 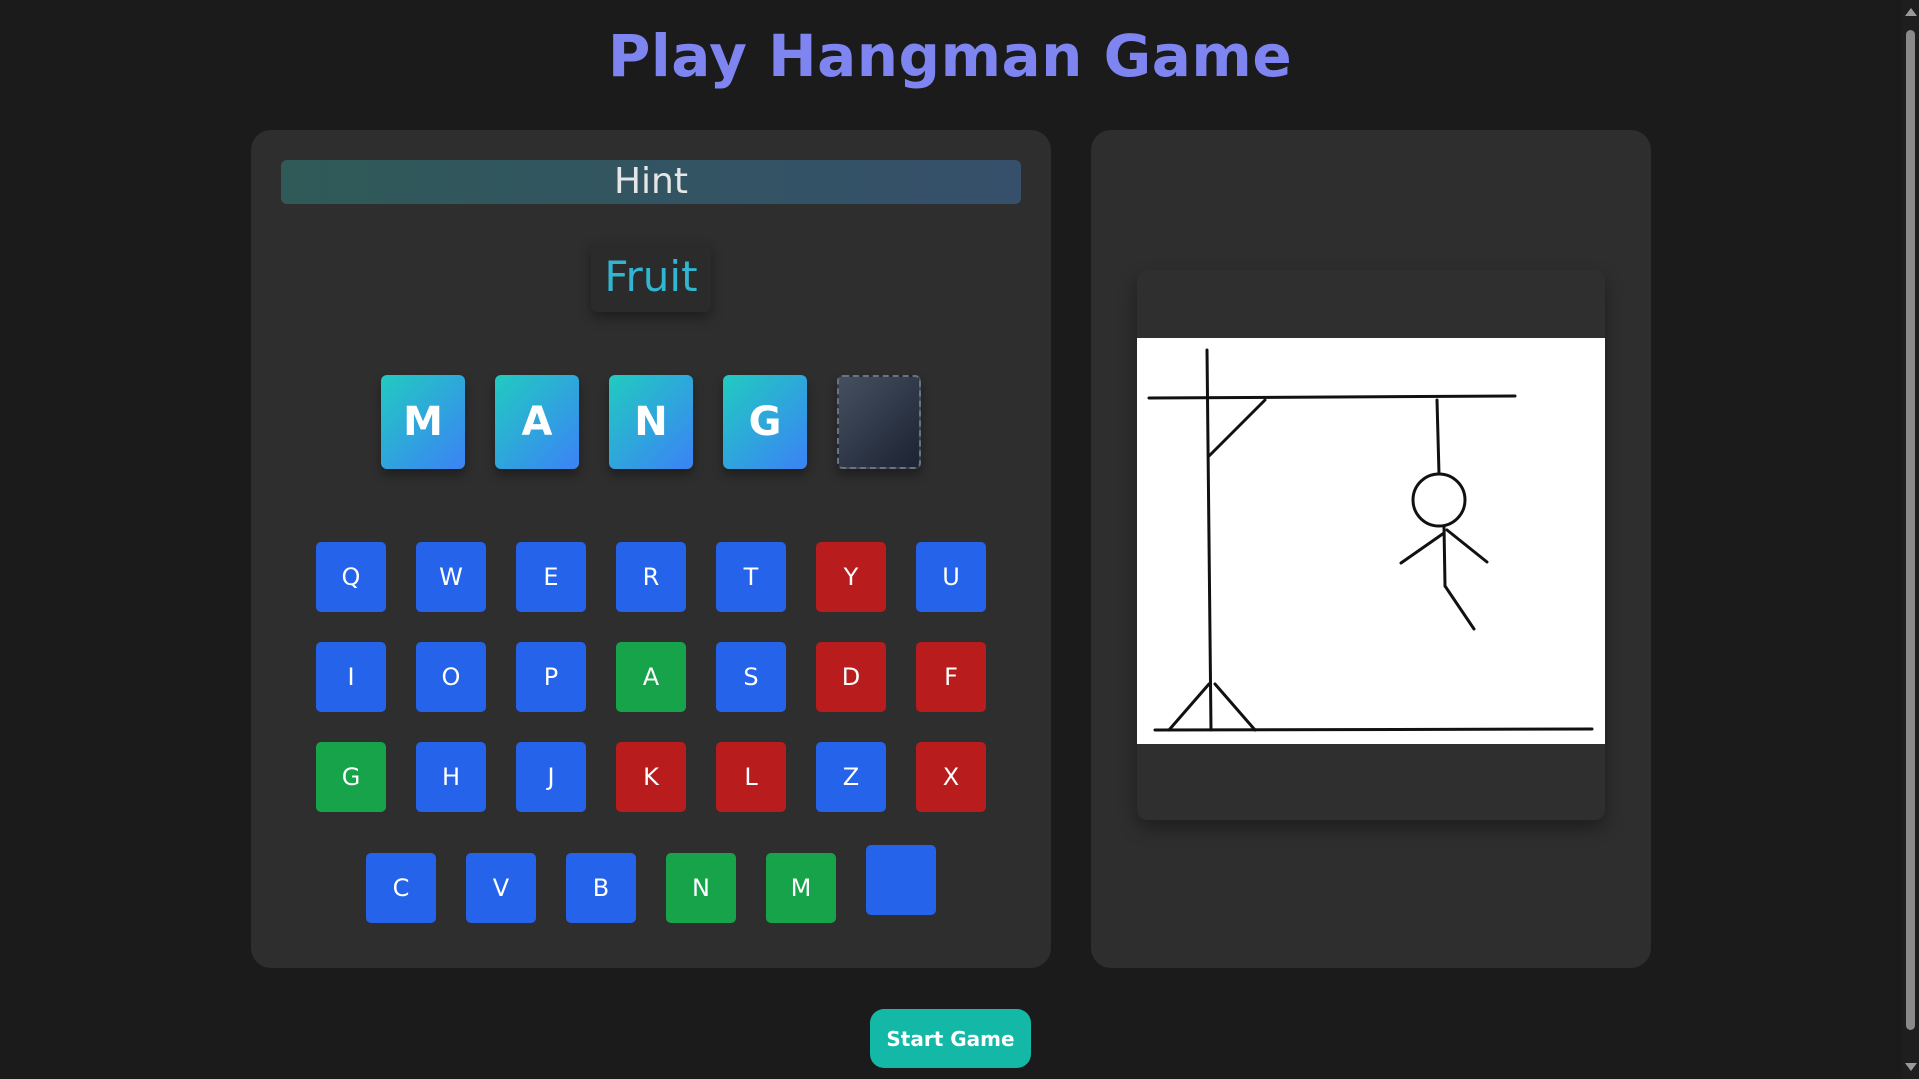 What do you see at coordinates (851, 677) in the screenshot?
I see `key-d: D` at bounding box center [851, 677].